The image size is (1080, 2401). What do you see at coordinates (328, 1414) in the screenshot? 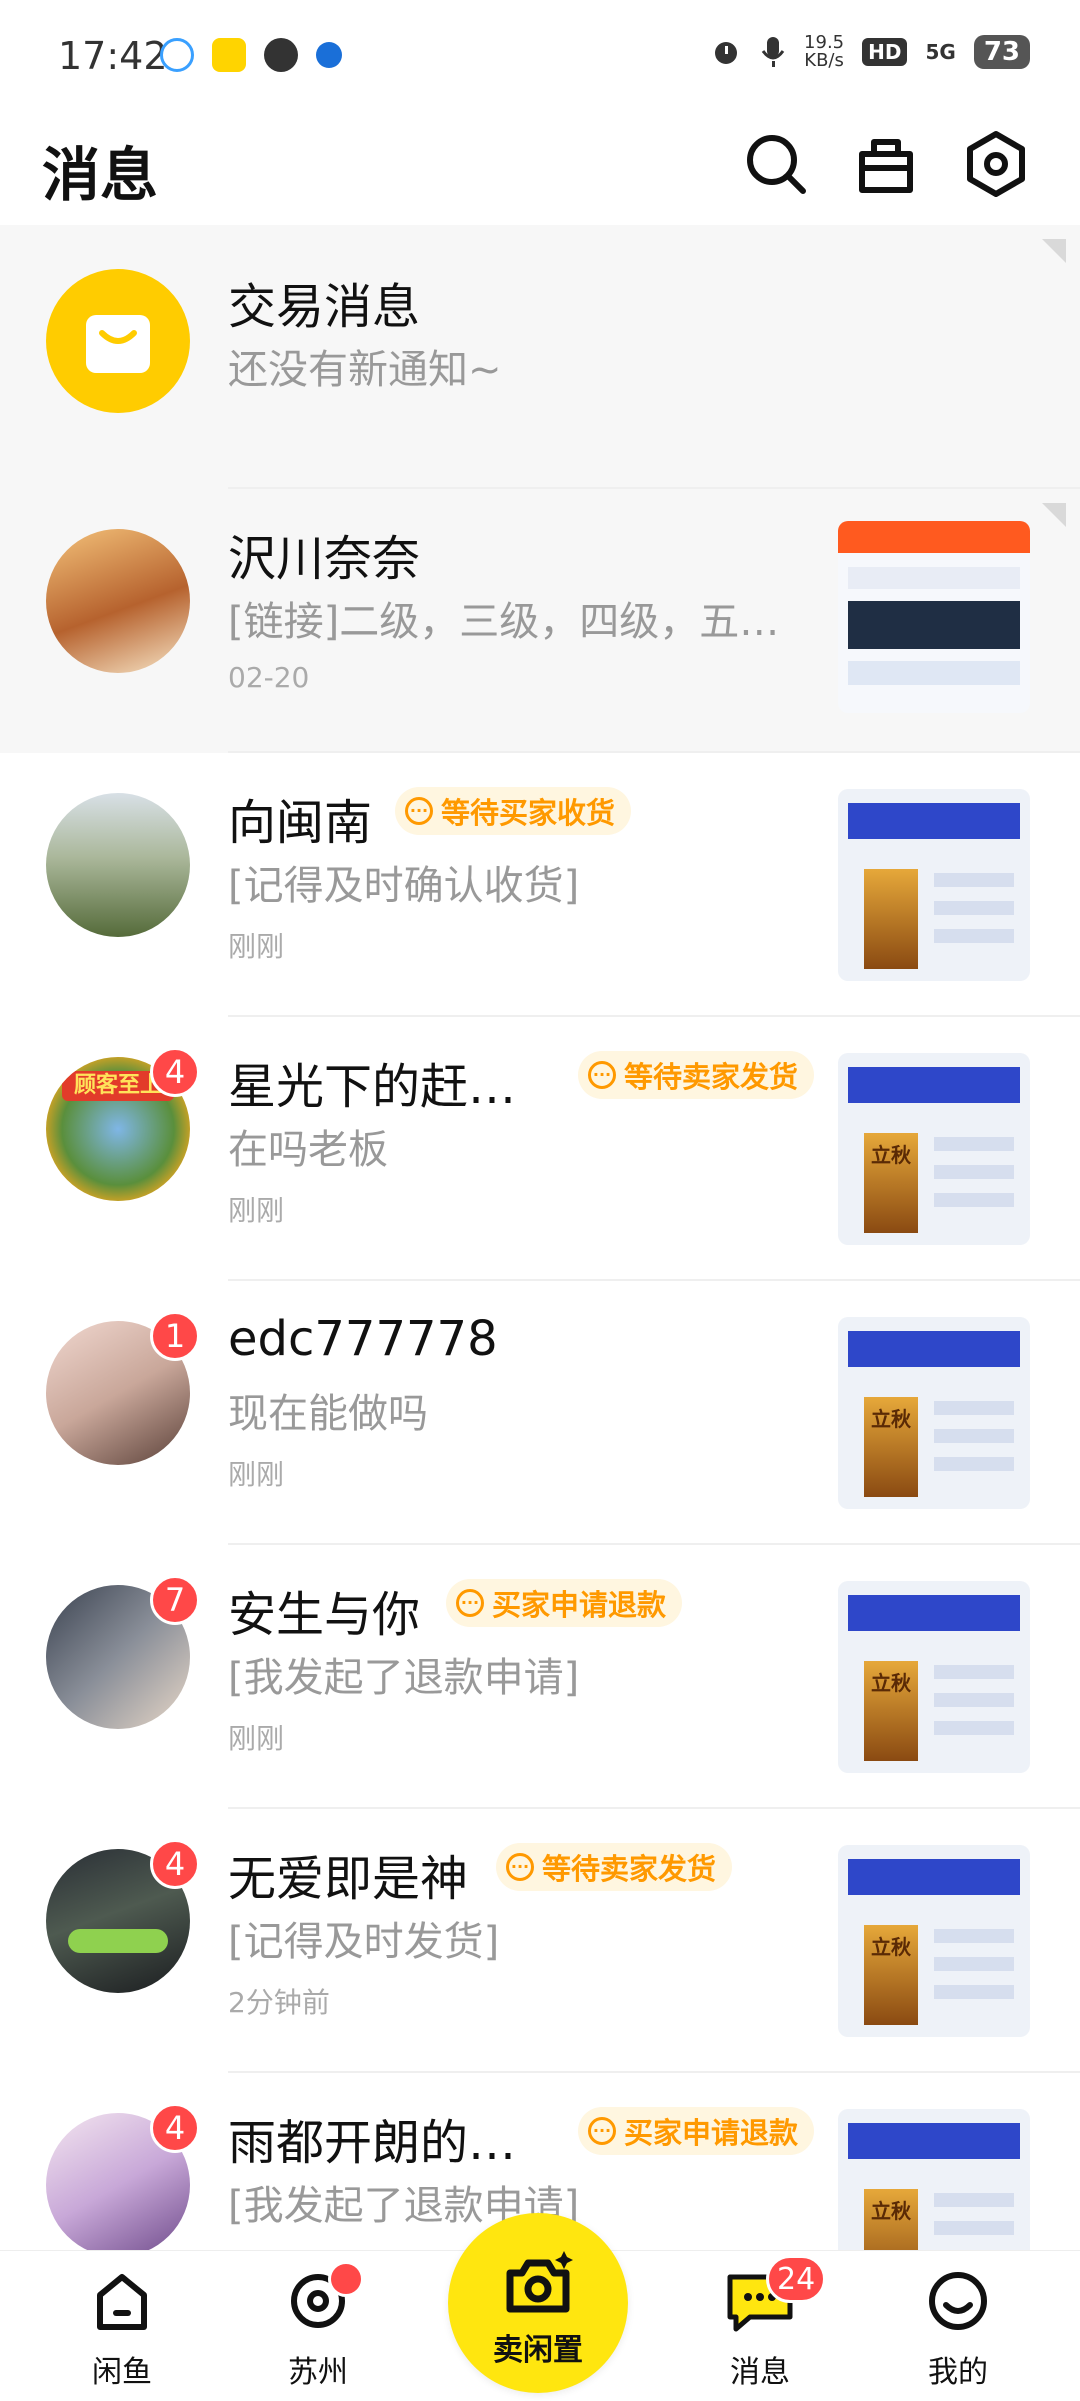
I see `message-preview: 现在能做吗` at bounding box center [328, 1414].